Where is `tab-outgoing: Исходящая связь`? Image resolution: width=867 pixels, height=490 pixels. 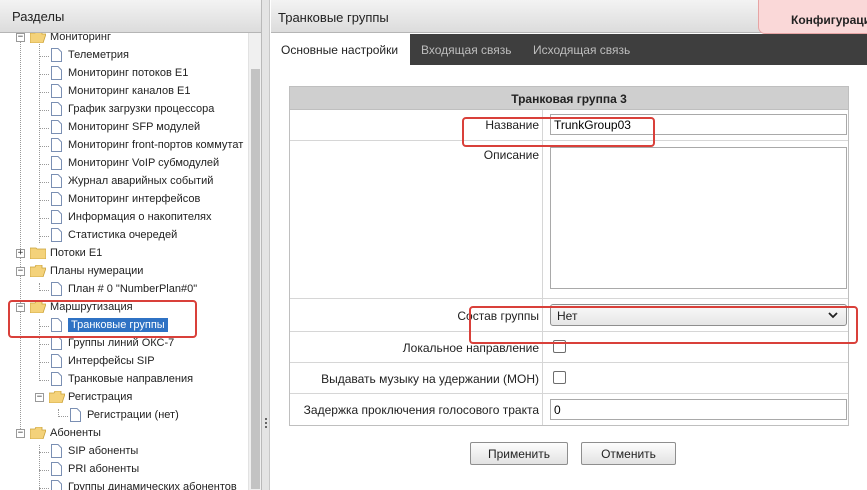 tab-outgoing: Исходящая связь is located at coordinates (581, 49).